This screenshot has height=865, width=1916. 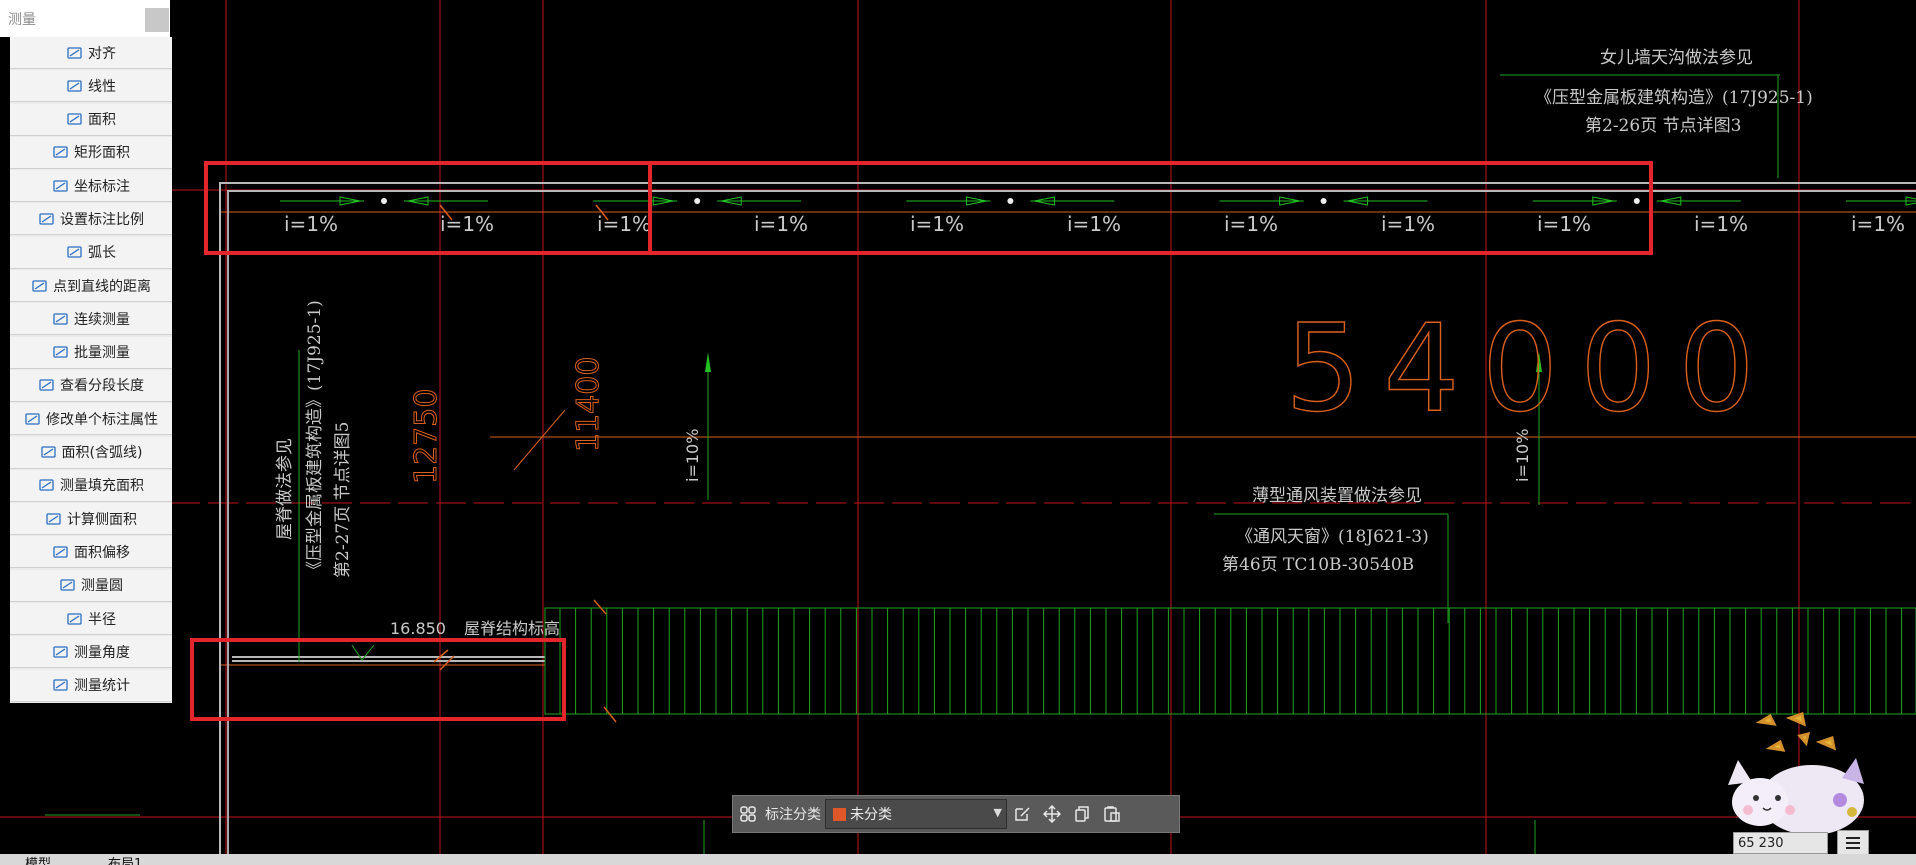 I want to click on tool-edit-annotation: 修改单个标注属性, so click(x=91, y=419).